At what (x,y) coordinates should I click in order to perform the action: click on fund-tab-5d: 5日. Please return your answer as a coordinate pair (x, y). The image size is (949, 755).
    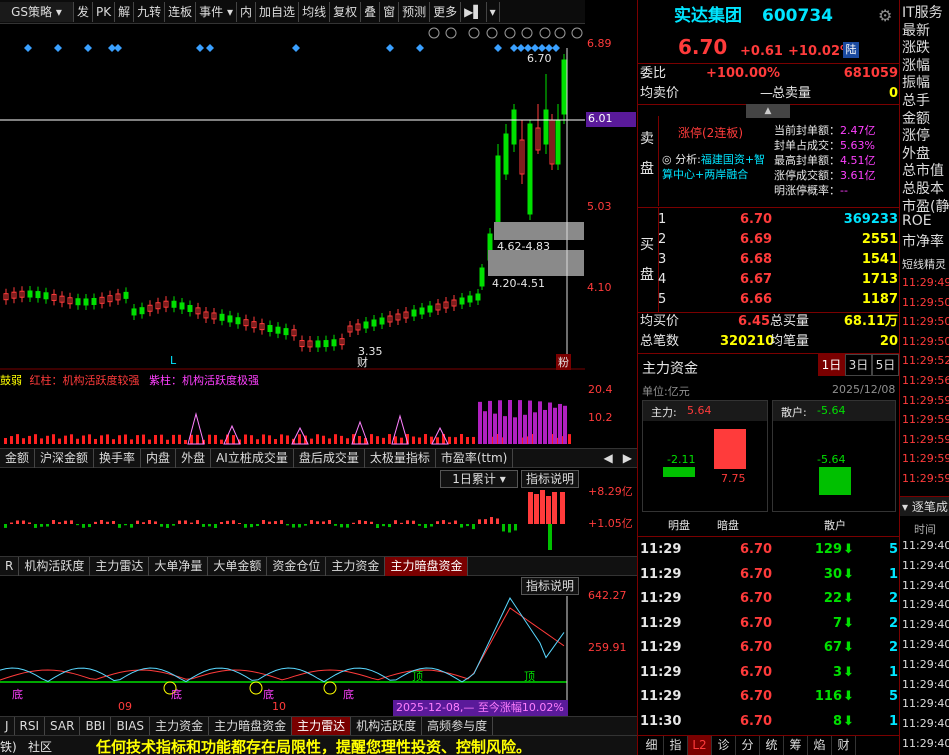
    Looking at the image, I should click on (885, 365).